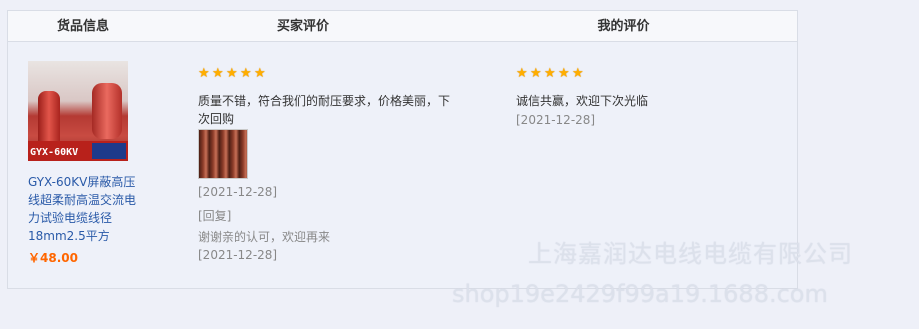 Image resolution: width=919 pixels, height=329 pixels. What do you see at coordinates (264, 237) in the screenshot?
I see `seller-reply-text: 谢谢亲的认可，欢迎再来` at bounding box center [264, 237].